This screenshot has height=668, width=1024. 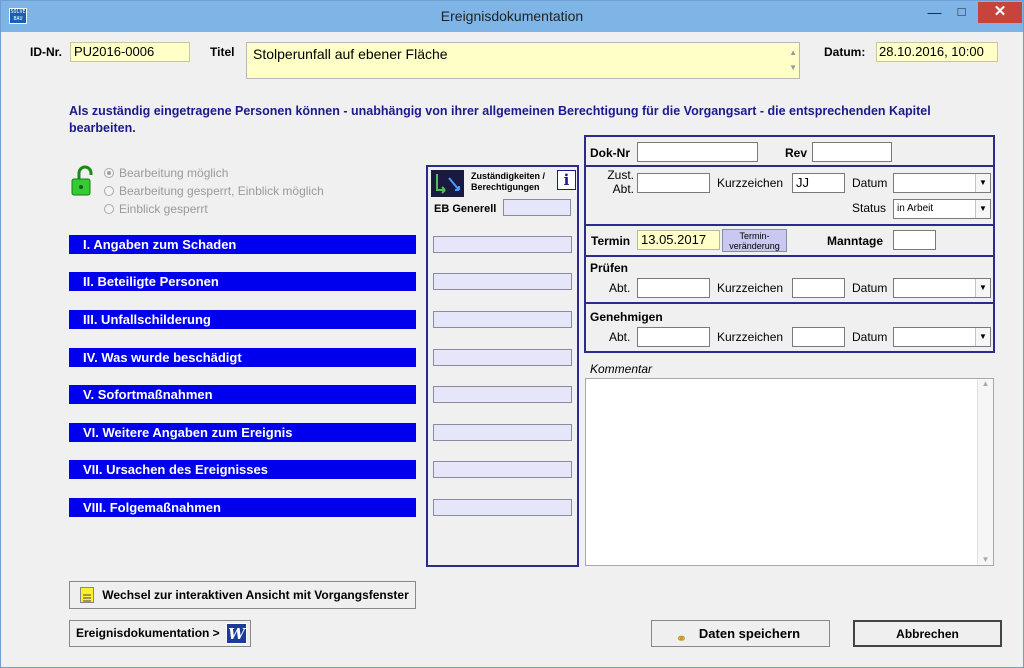 What do you see at coordinates (109, 173) in the screenshot?
I see `radio-dot-selected` at bounding box center [109, 173].